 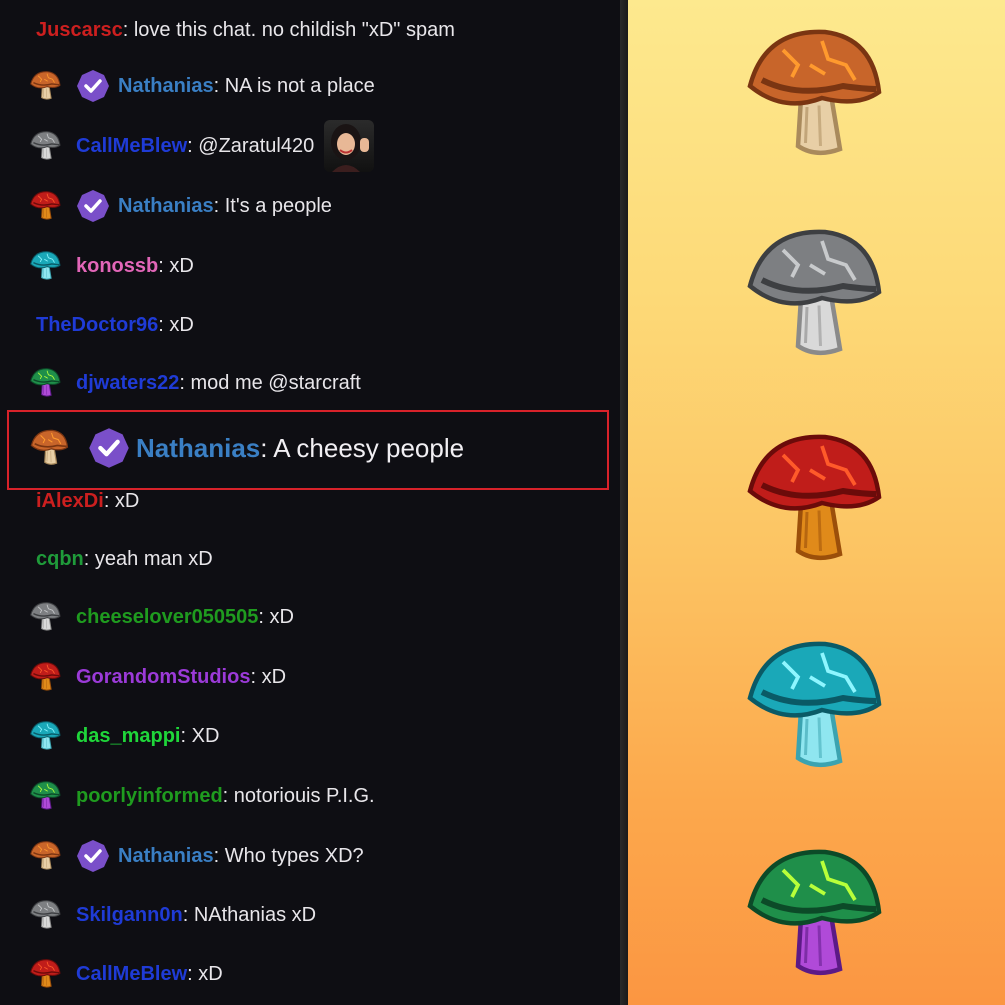 I want to click on chat-username: djwaters22, so click(x=127, y=383).